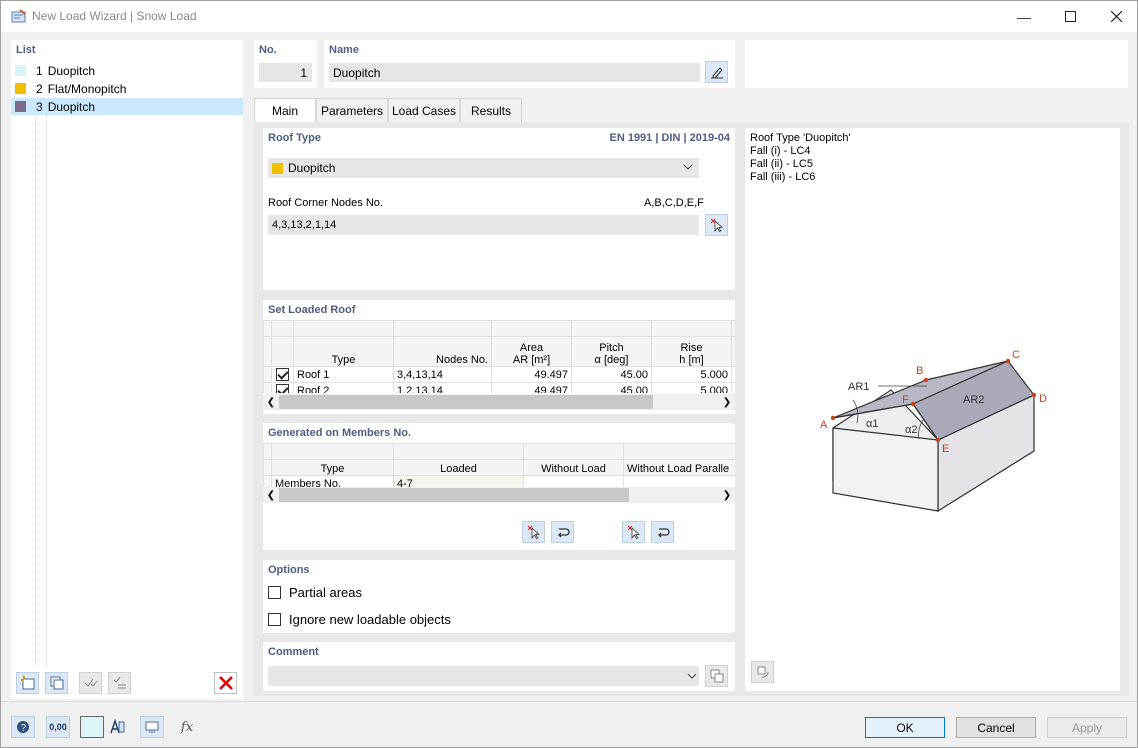 Image resolution: width=1138 pixels, height=748 pixels. What do you see at coordinates (187, 727) in the screenshot?
I see `function-button: f𝑥` at bounding box center [187, 727].